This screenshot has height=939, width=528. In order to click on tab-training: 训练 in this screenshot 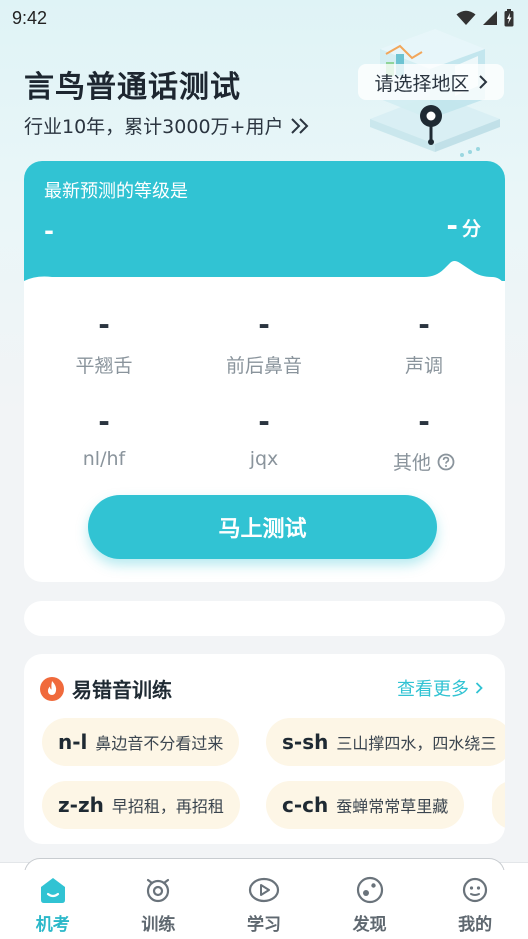, I will do `click(159, 904)`.